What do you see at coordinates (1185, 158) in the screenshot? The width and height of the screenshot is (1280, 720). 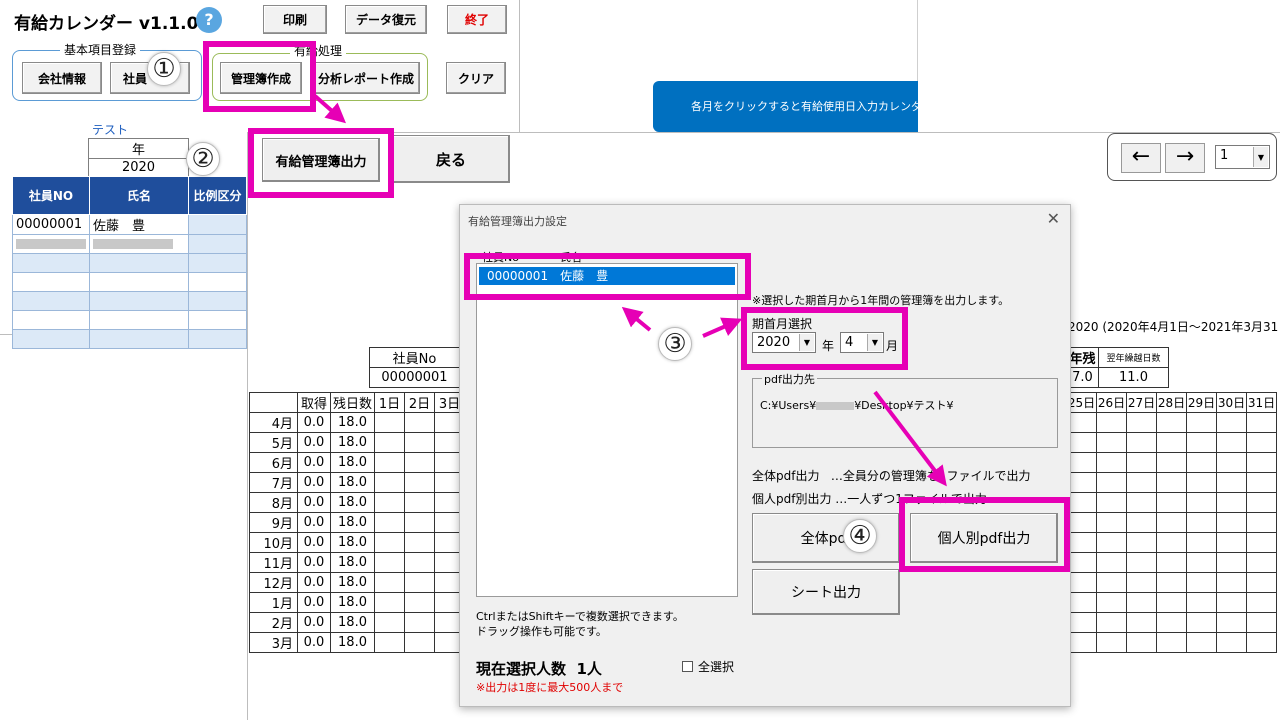 I see `next-arrow-icon: →` at bounding box center [1185, 158].